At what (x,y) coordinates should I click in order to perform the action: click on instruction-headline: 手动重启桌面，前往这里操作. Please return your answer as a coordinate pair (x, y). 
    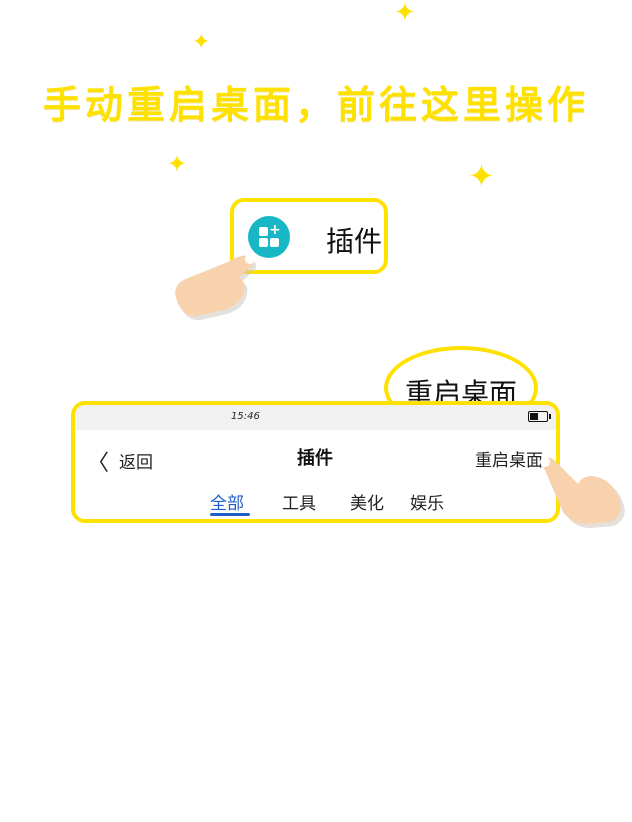
    Looking at the image, I should click on (315, 105).